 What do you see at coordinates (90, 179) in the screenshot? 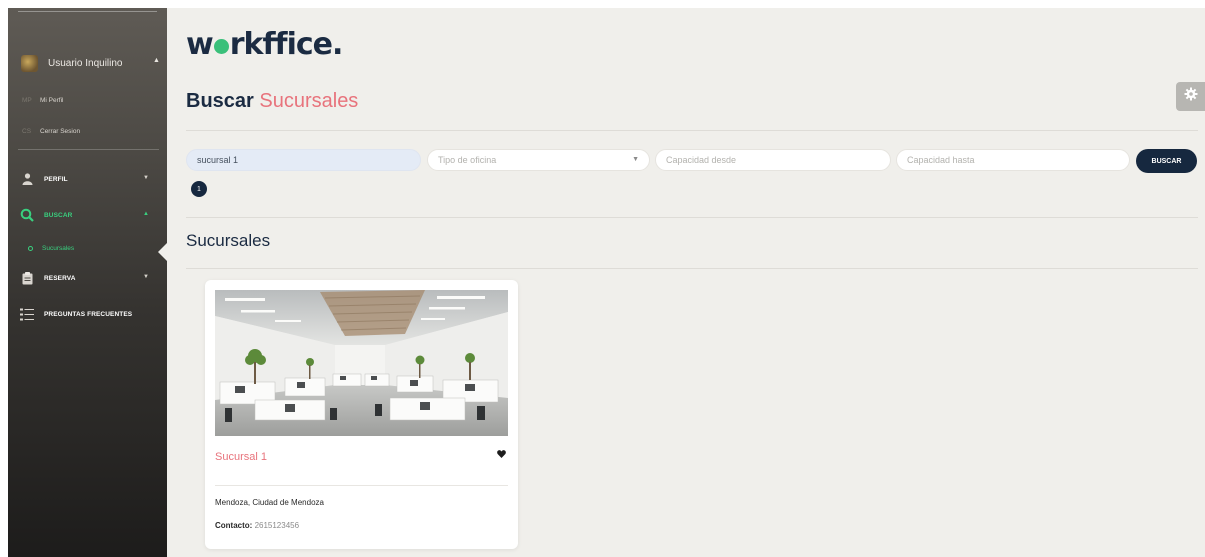
I see `sidebar-item-perfil: PERFIL ▼` at bounding box center [90, 179].